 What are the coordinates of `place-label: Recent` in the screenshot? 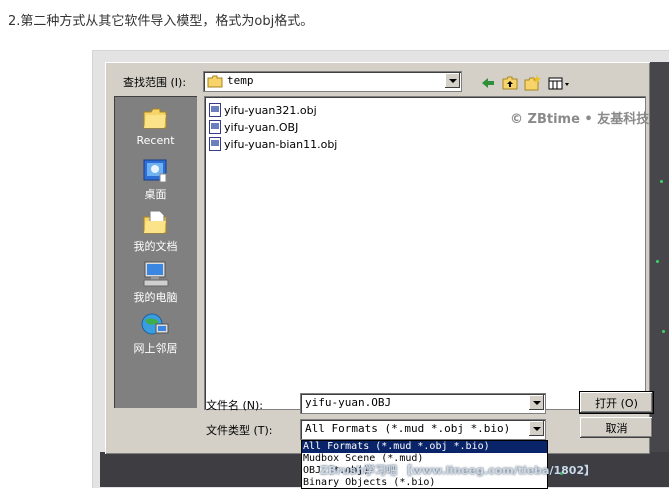 It's located at (155, 140).